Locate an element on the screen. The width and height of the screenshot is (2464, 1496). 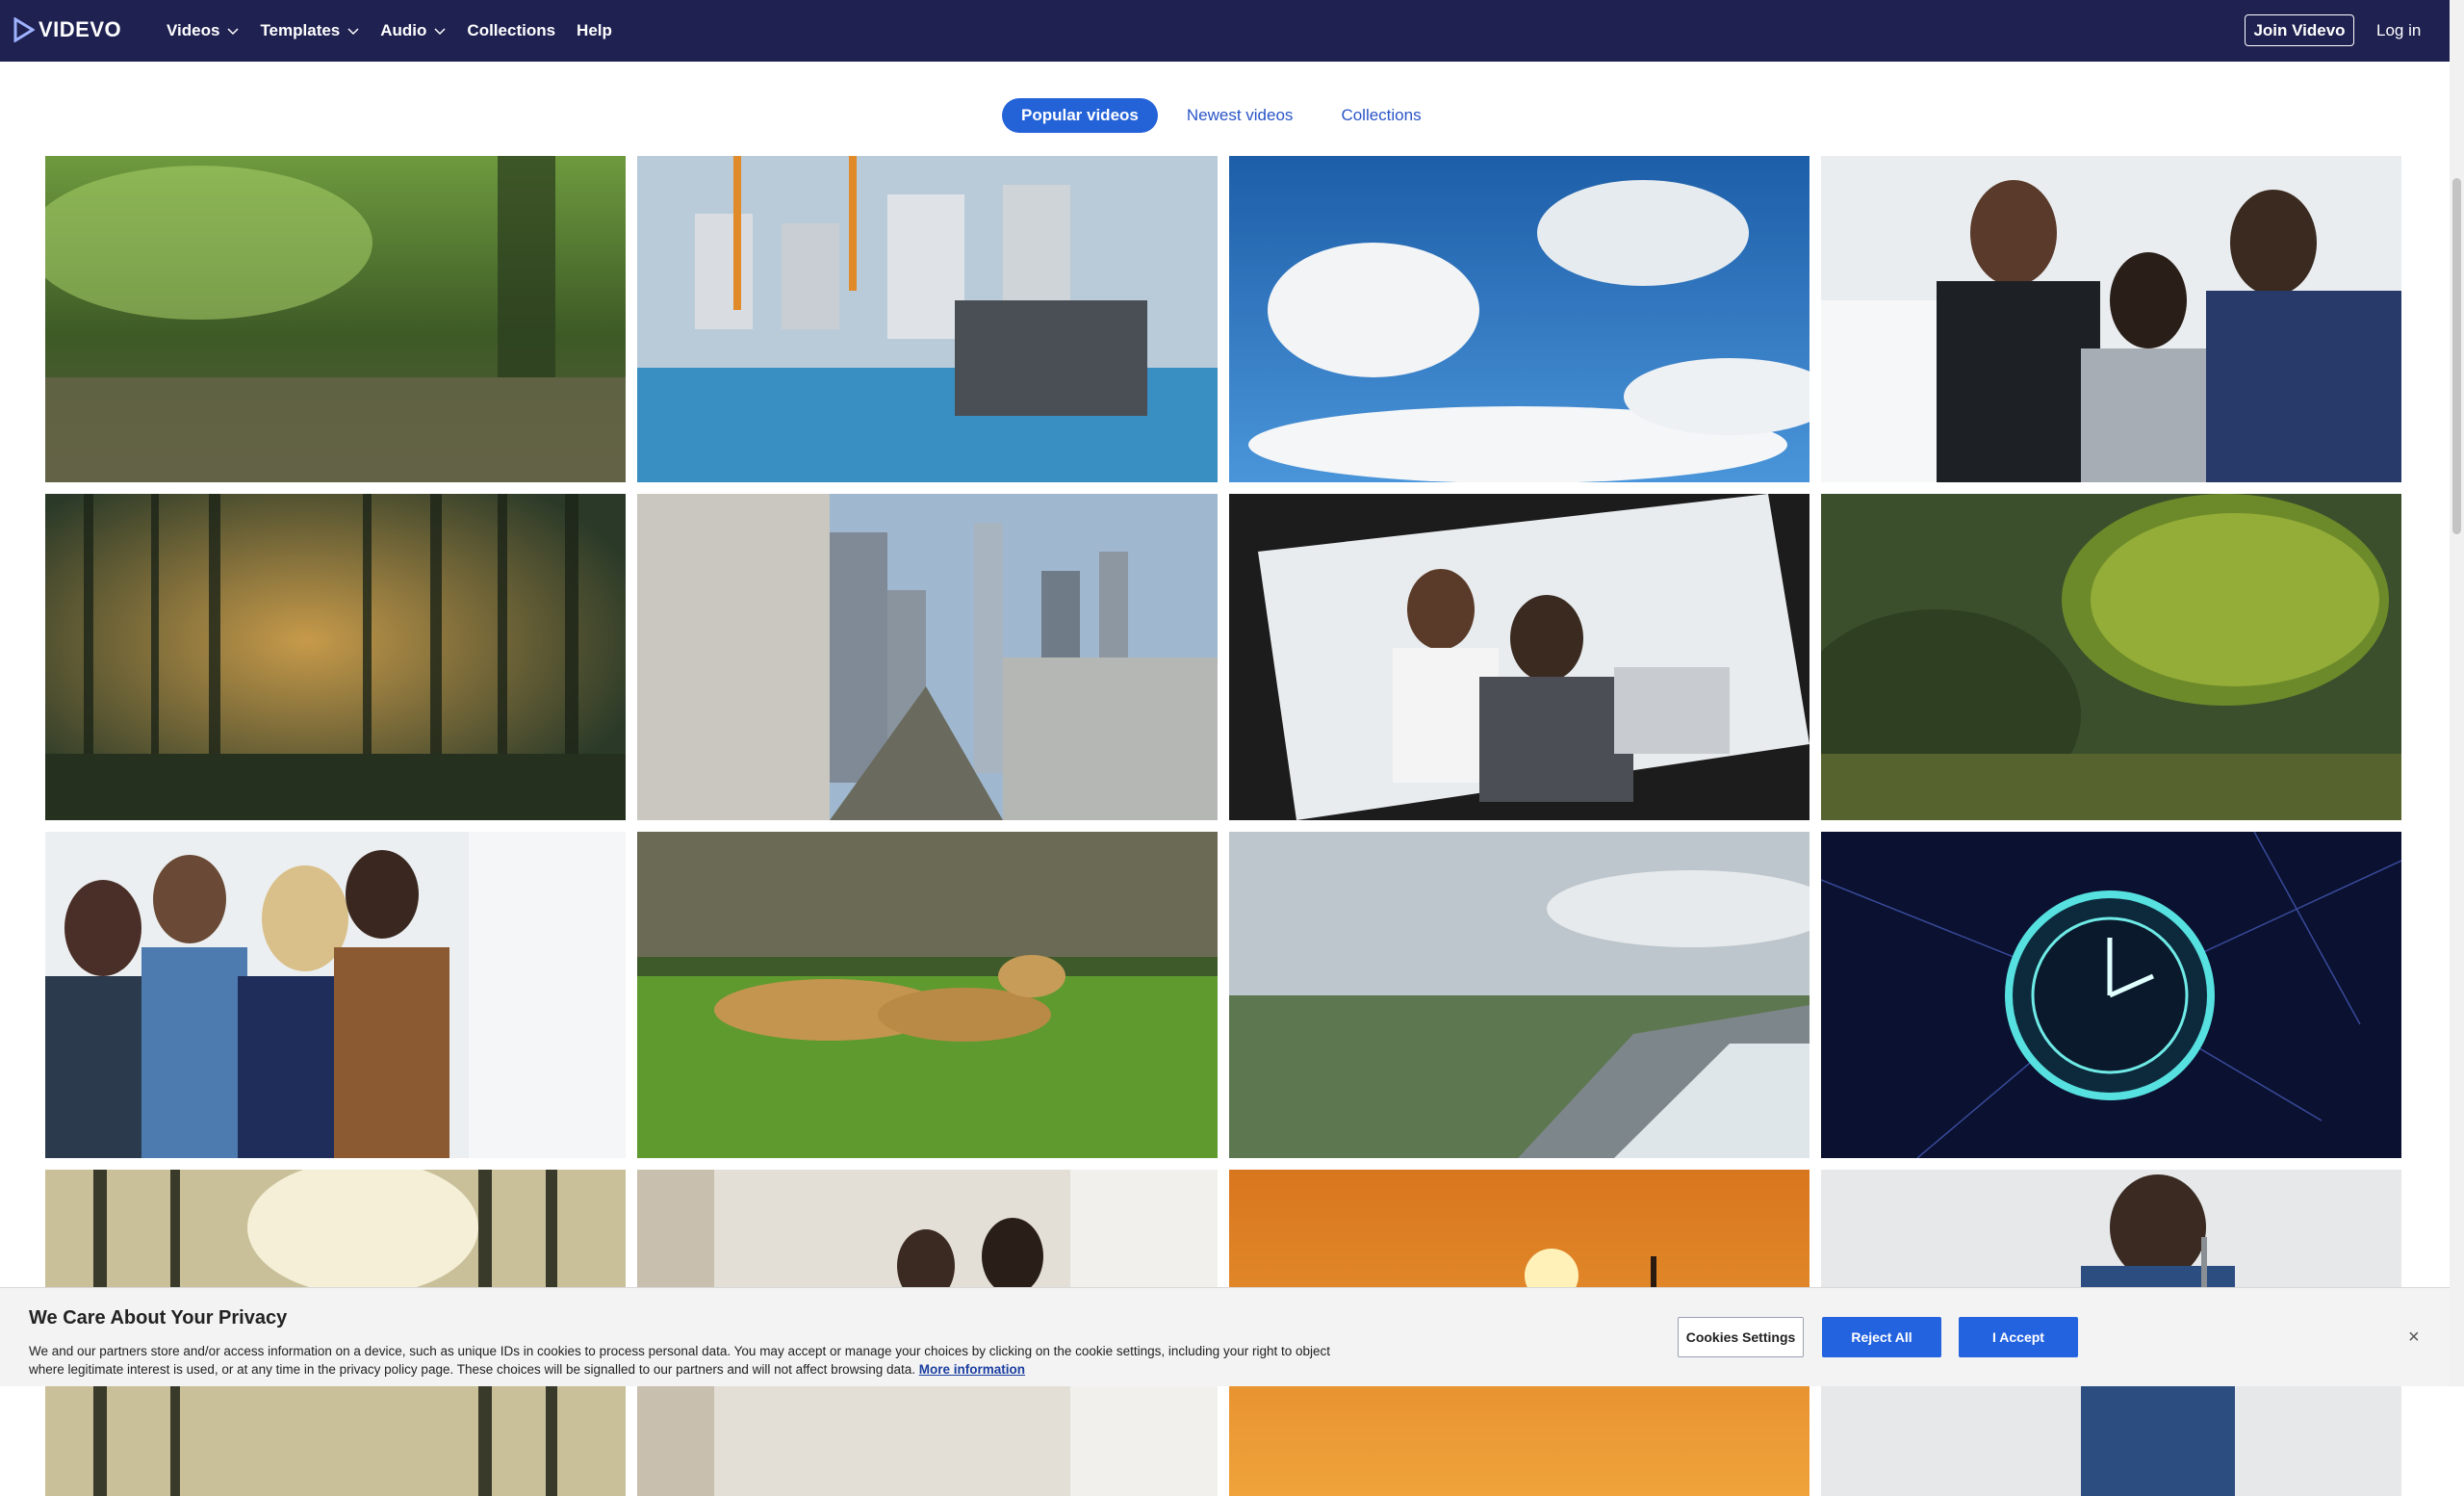
nav-audio: Audio is located at coordinates (413, 30).